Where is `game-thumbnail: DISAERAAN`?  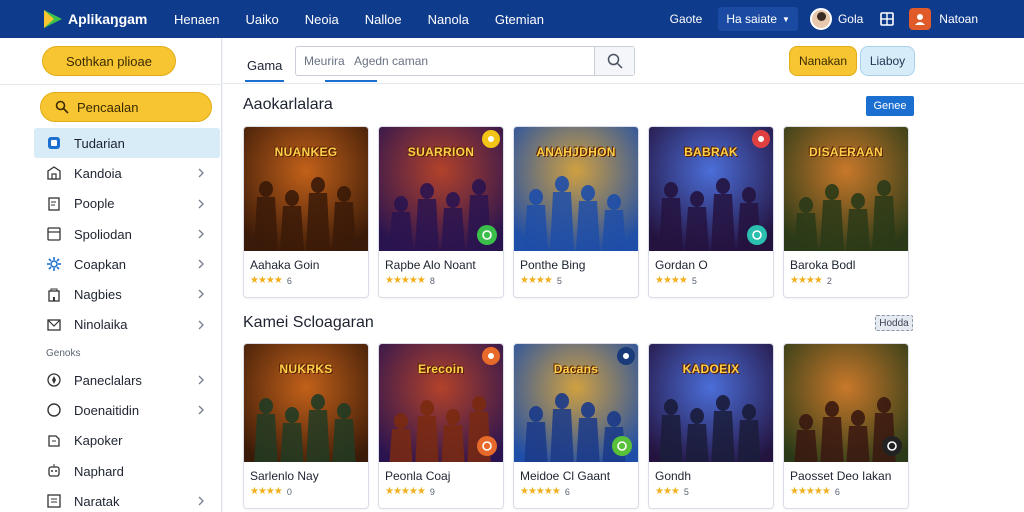
game-thumbnail: DISAERAAN is located at coordinates (846, 189).